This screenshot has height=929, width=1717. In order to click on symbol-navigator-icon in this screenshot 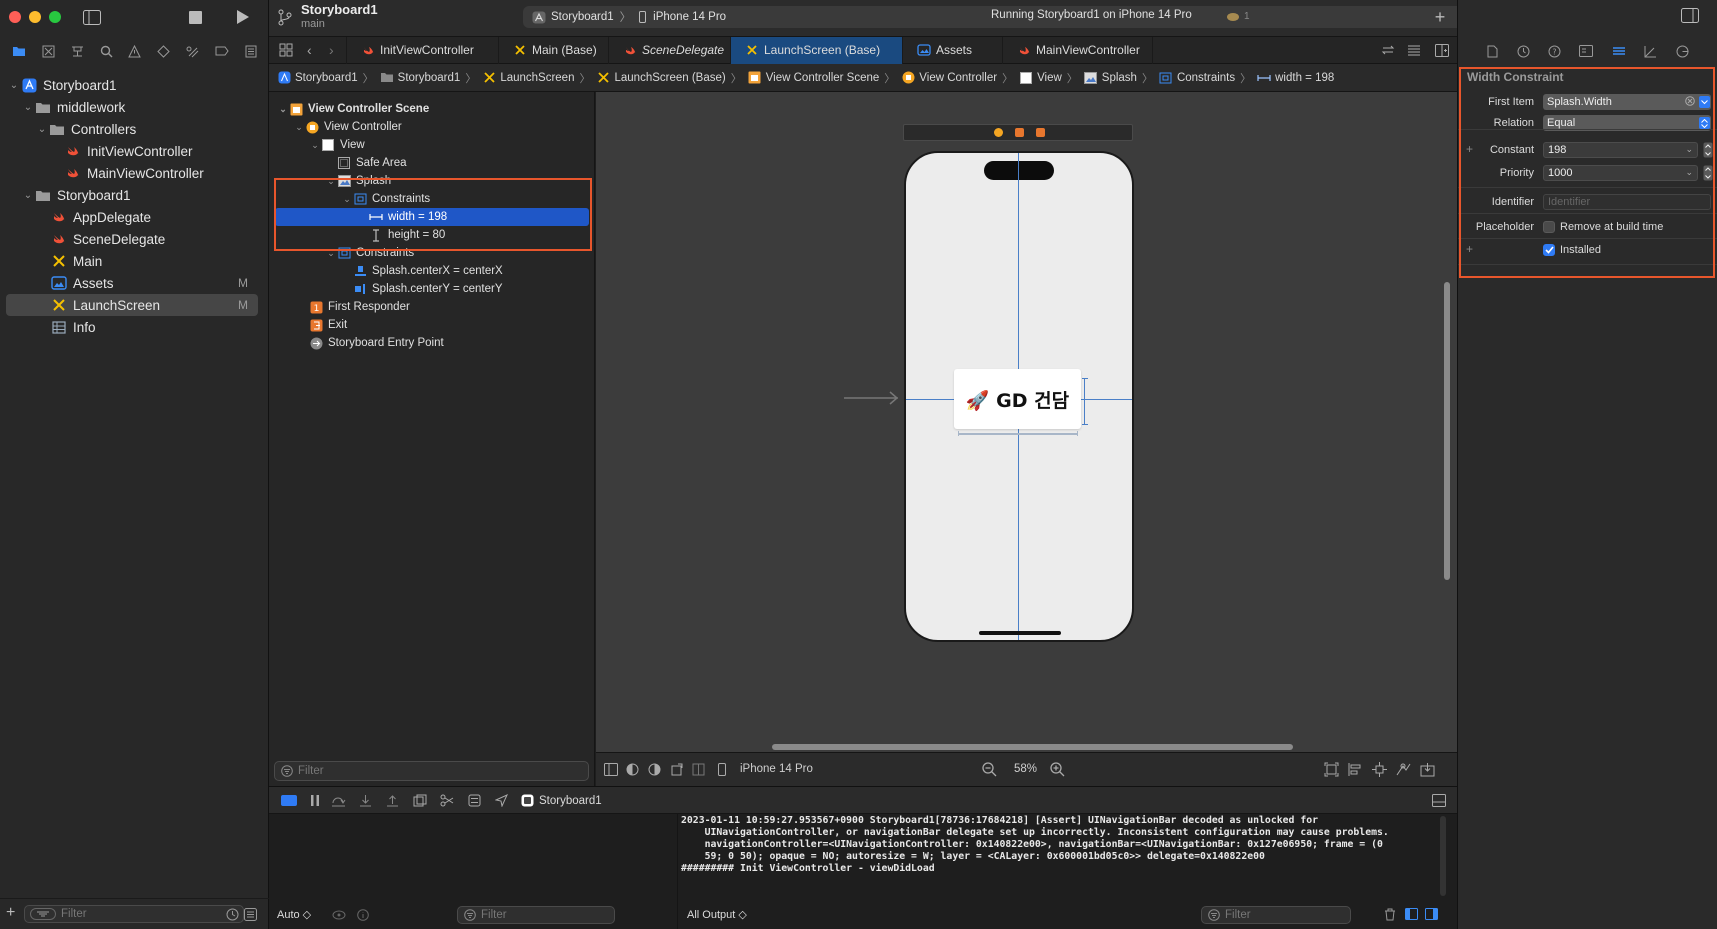, I will do `click(77, 51)`.